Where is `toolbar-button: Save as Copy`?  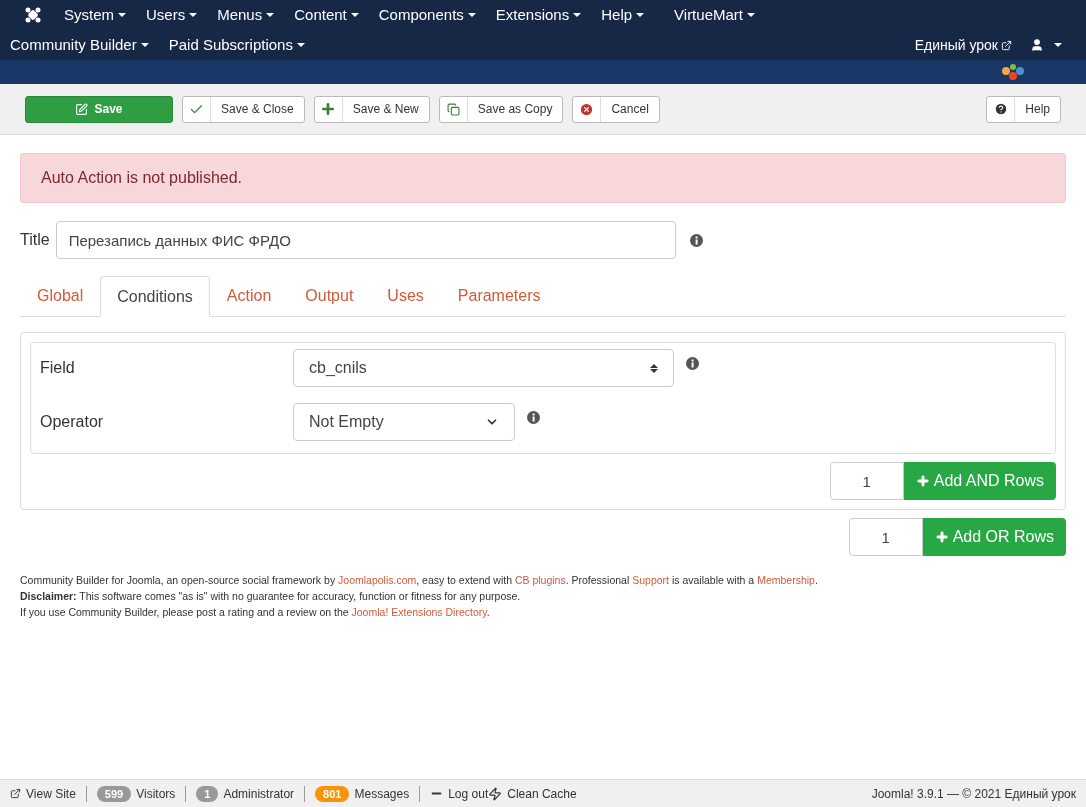 toolbar-button: Save as Copy is located at coordinates (501, 109).